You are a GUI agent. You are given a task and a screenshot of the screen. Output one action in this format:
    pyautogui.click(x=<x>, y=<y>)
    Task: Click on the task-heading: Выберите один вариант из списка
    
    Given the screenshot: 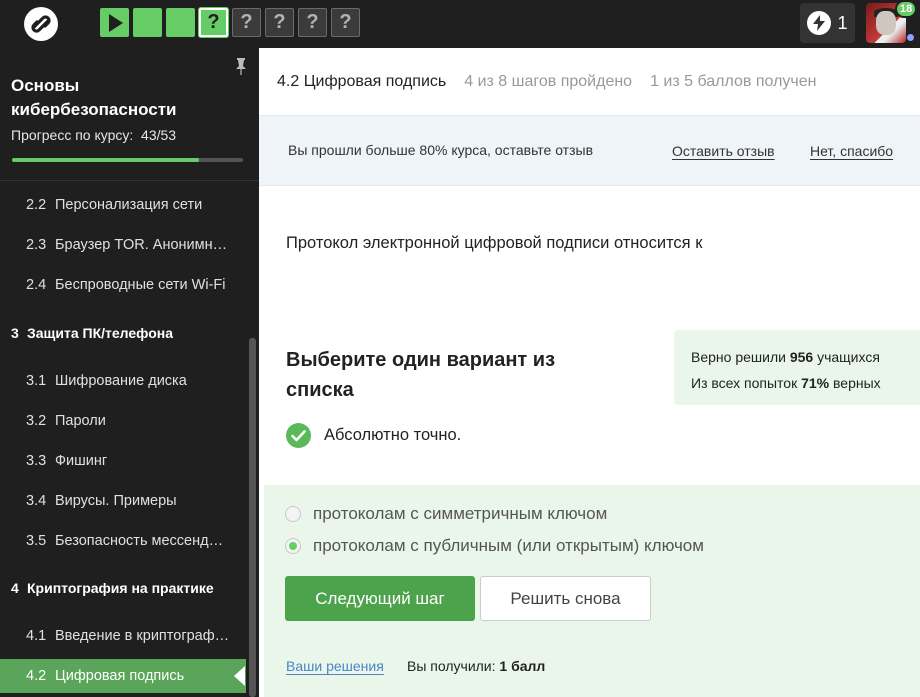 What is the action you would take?
    pyautogui.click(x=421, y=375)
    